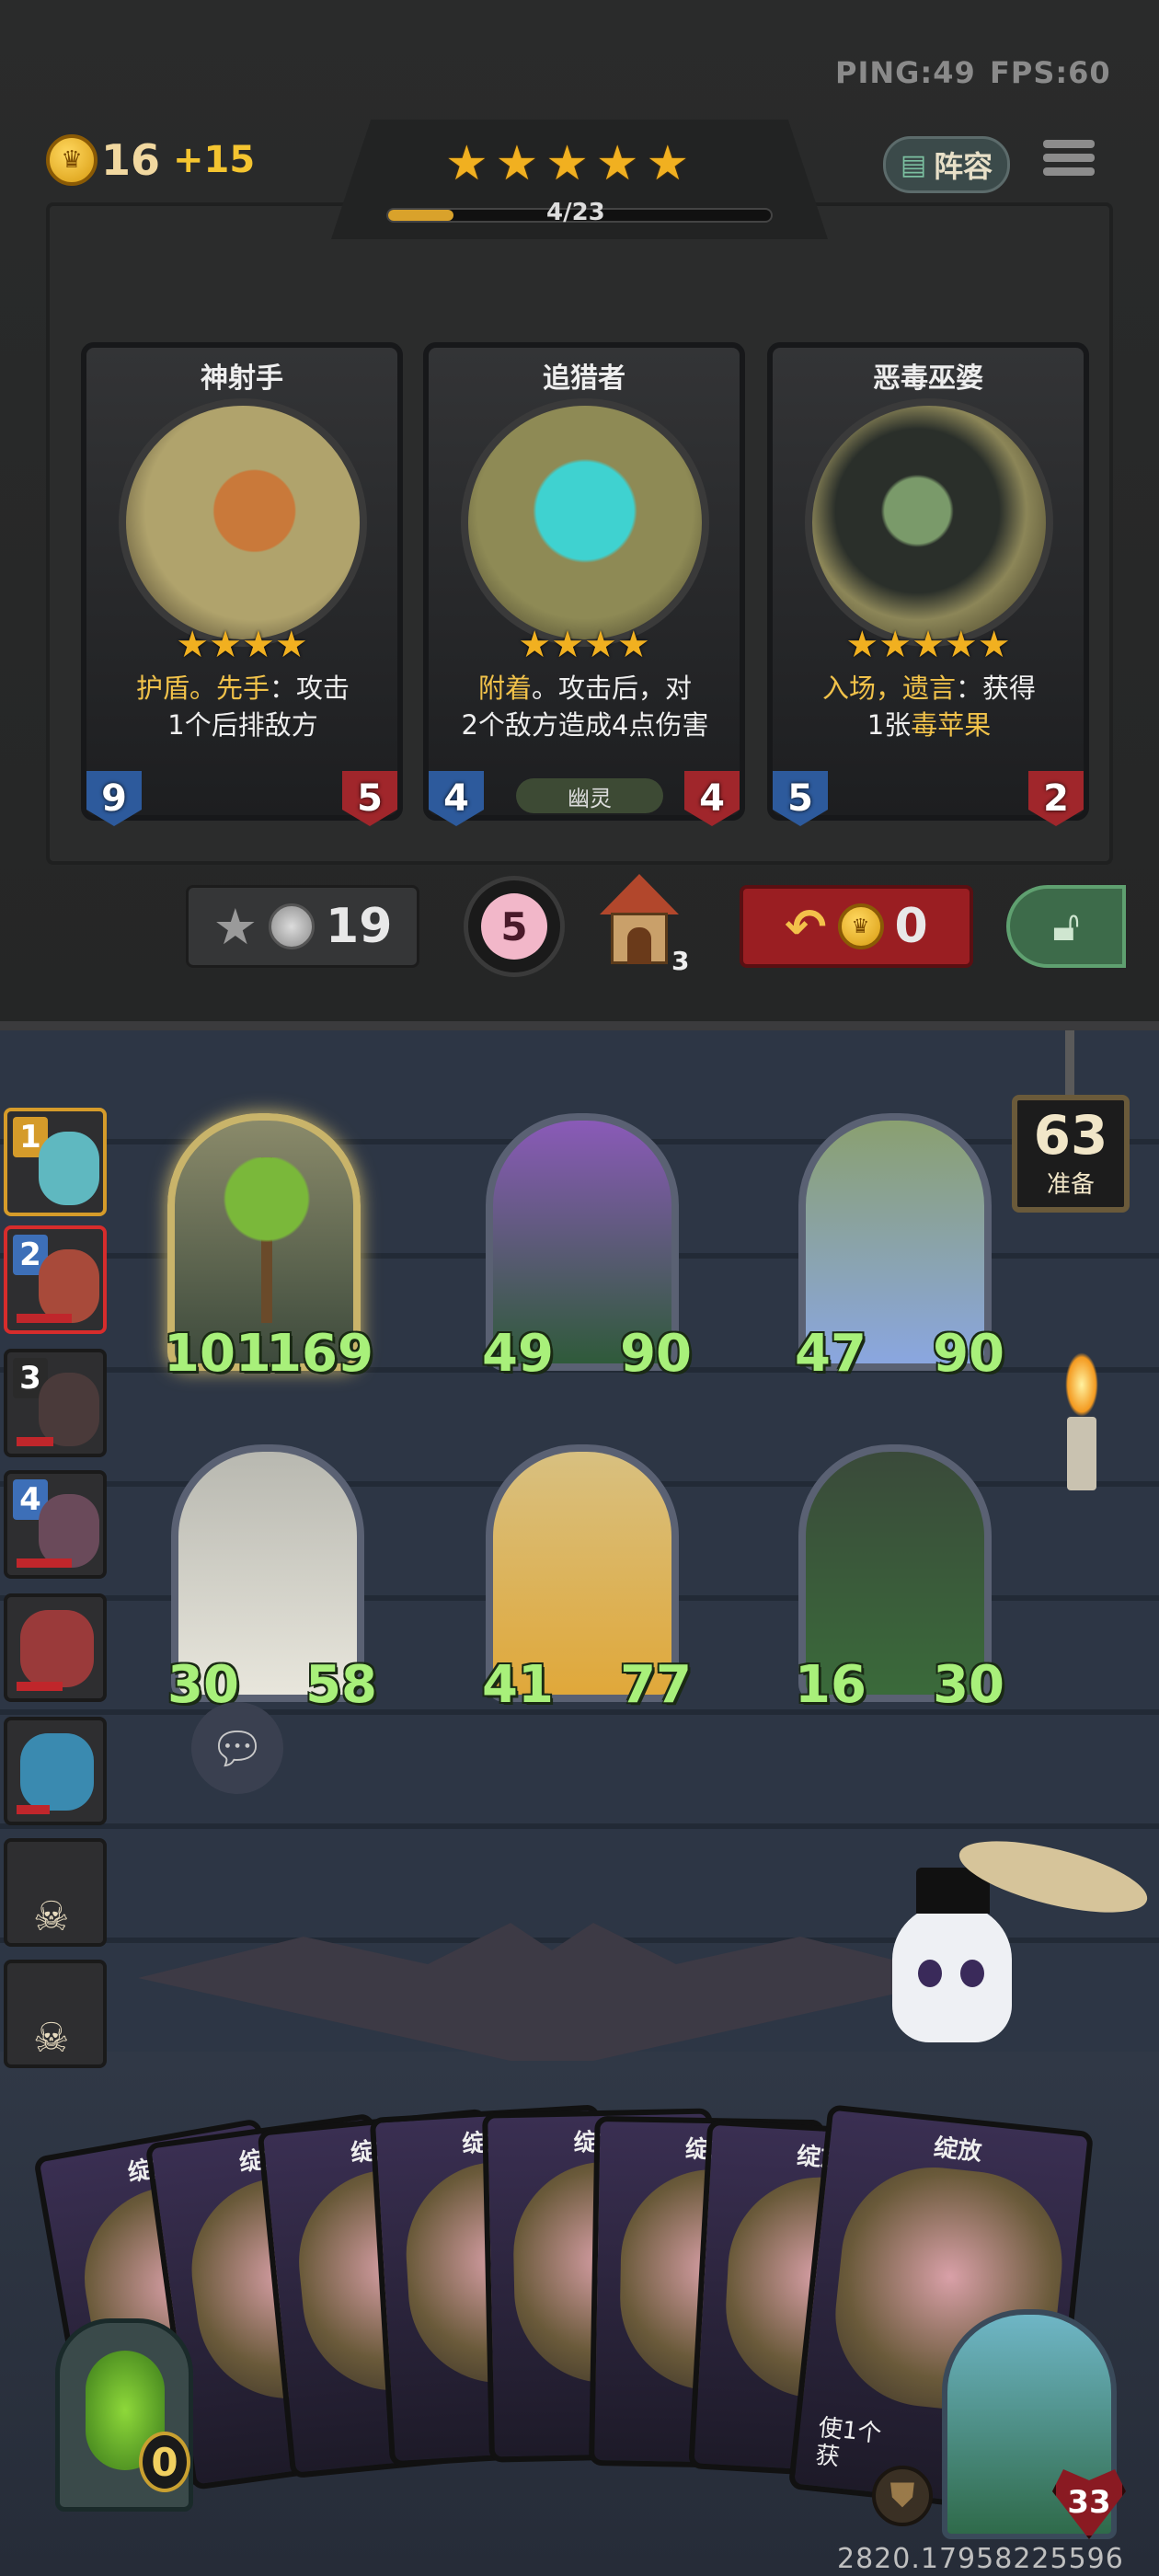 The width and height of the screenshot is (1159, 2576). I want to click on tree-art, so click(267, 1240).